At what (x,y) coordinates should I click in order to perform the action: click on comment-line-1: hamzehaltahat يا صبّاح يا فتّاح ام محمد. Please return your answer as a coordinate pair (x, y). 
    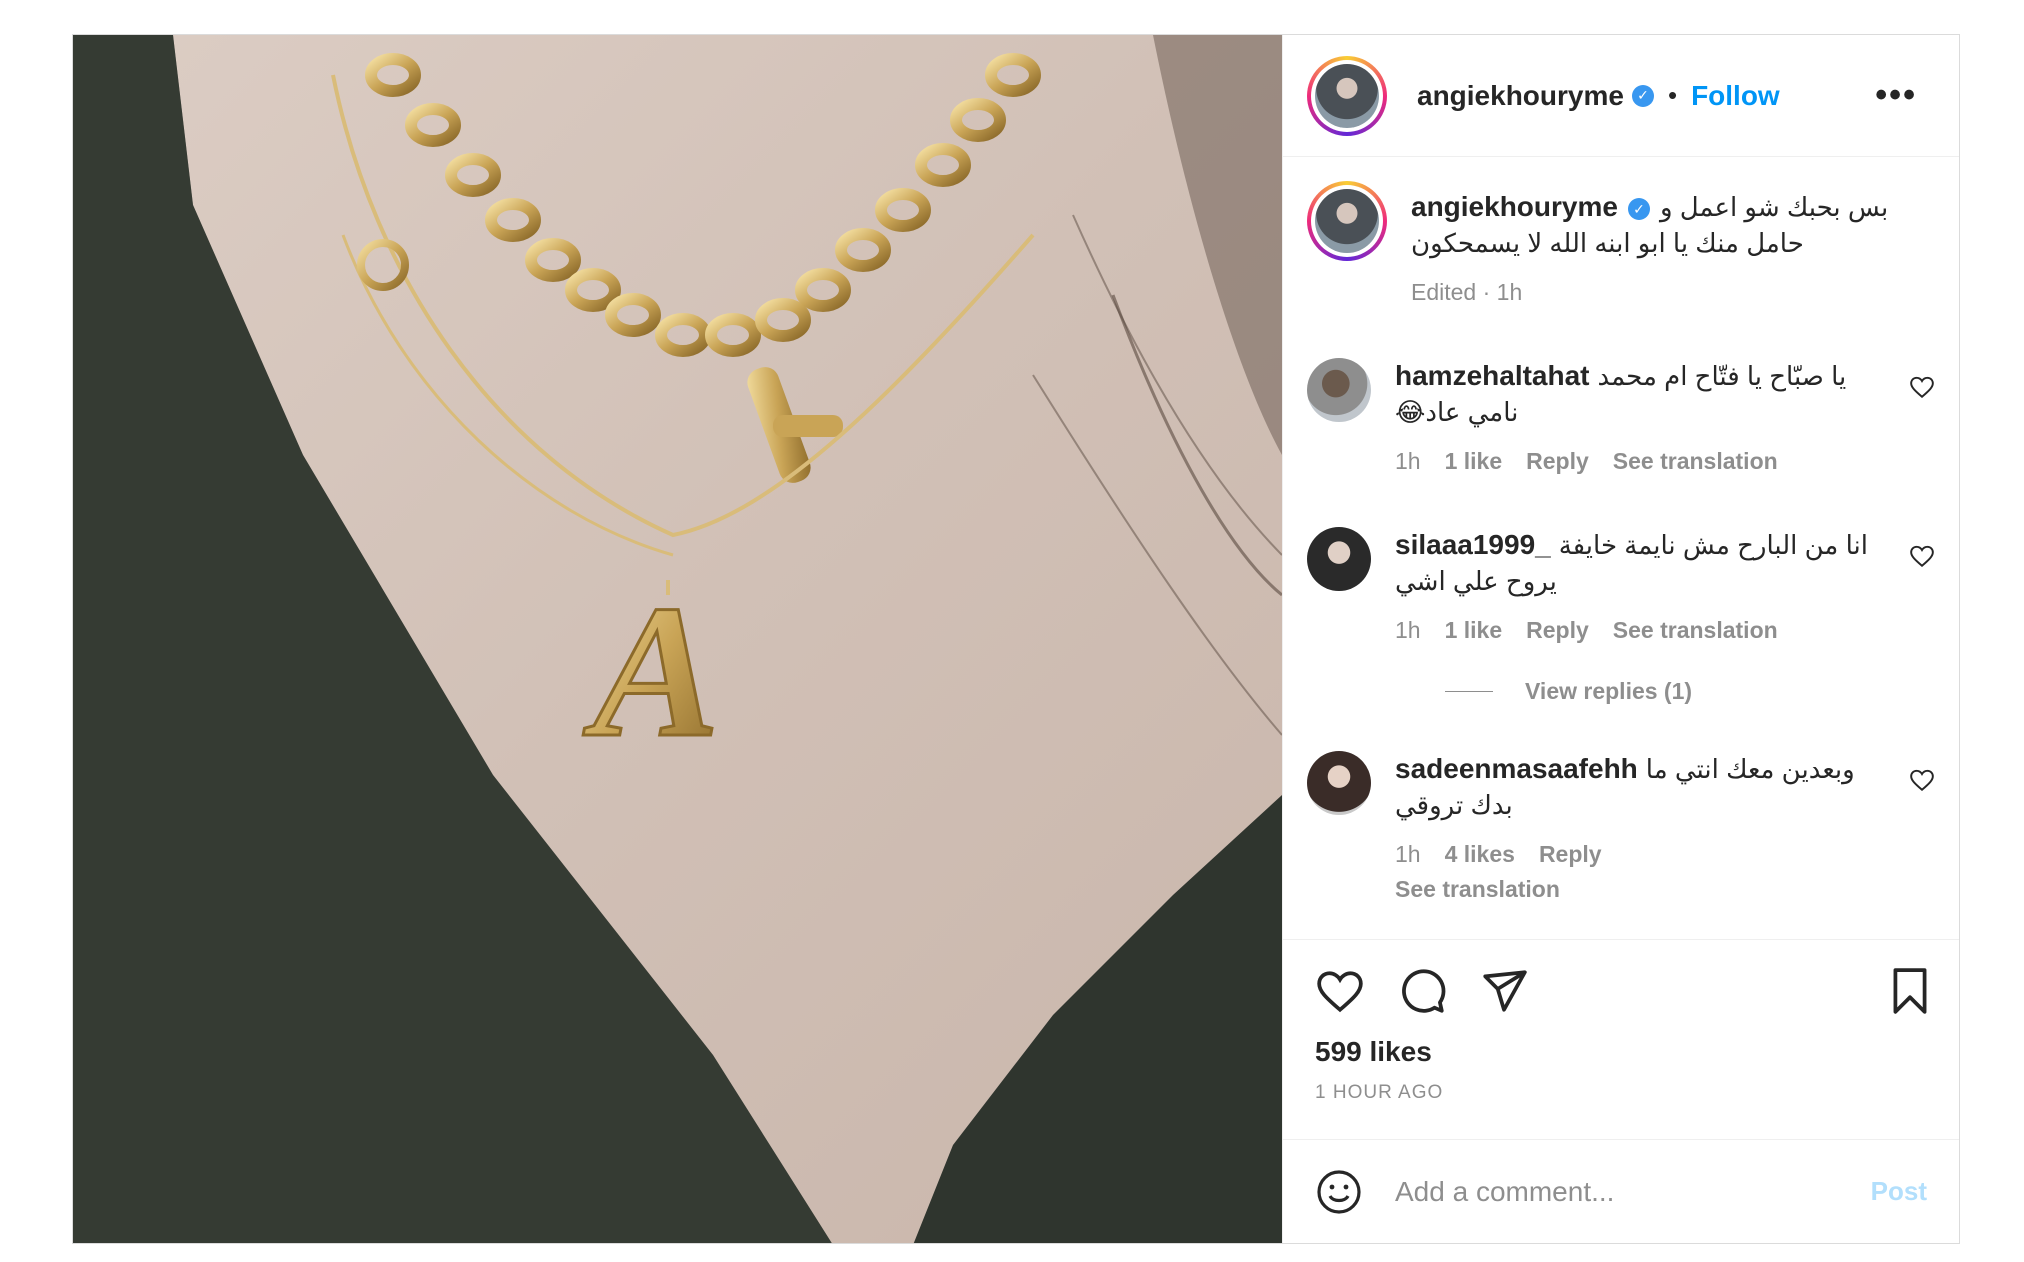
    Looking at the image, I should click on (1652, 376).